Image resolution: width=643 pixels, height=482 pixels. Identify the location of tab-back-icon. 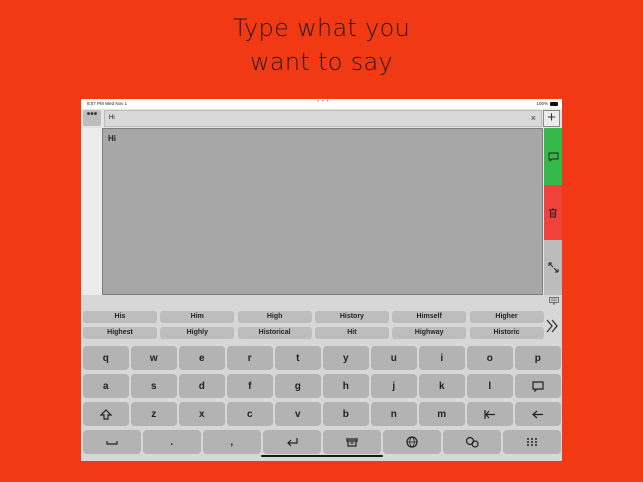
(490, 414).